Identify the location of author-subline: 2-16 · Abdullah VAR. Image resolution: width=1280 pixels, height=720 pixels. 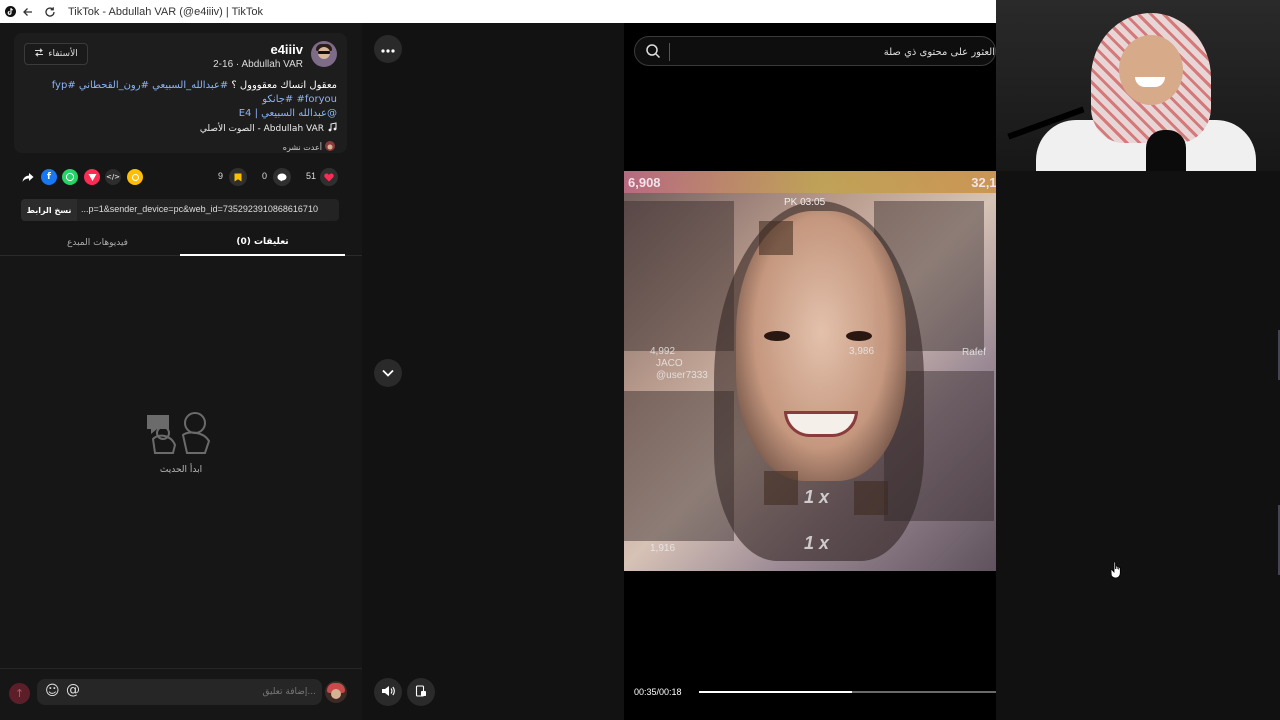
(258, 64).